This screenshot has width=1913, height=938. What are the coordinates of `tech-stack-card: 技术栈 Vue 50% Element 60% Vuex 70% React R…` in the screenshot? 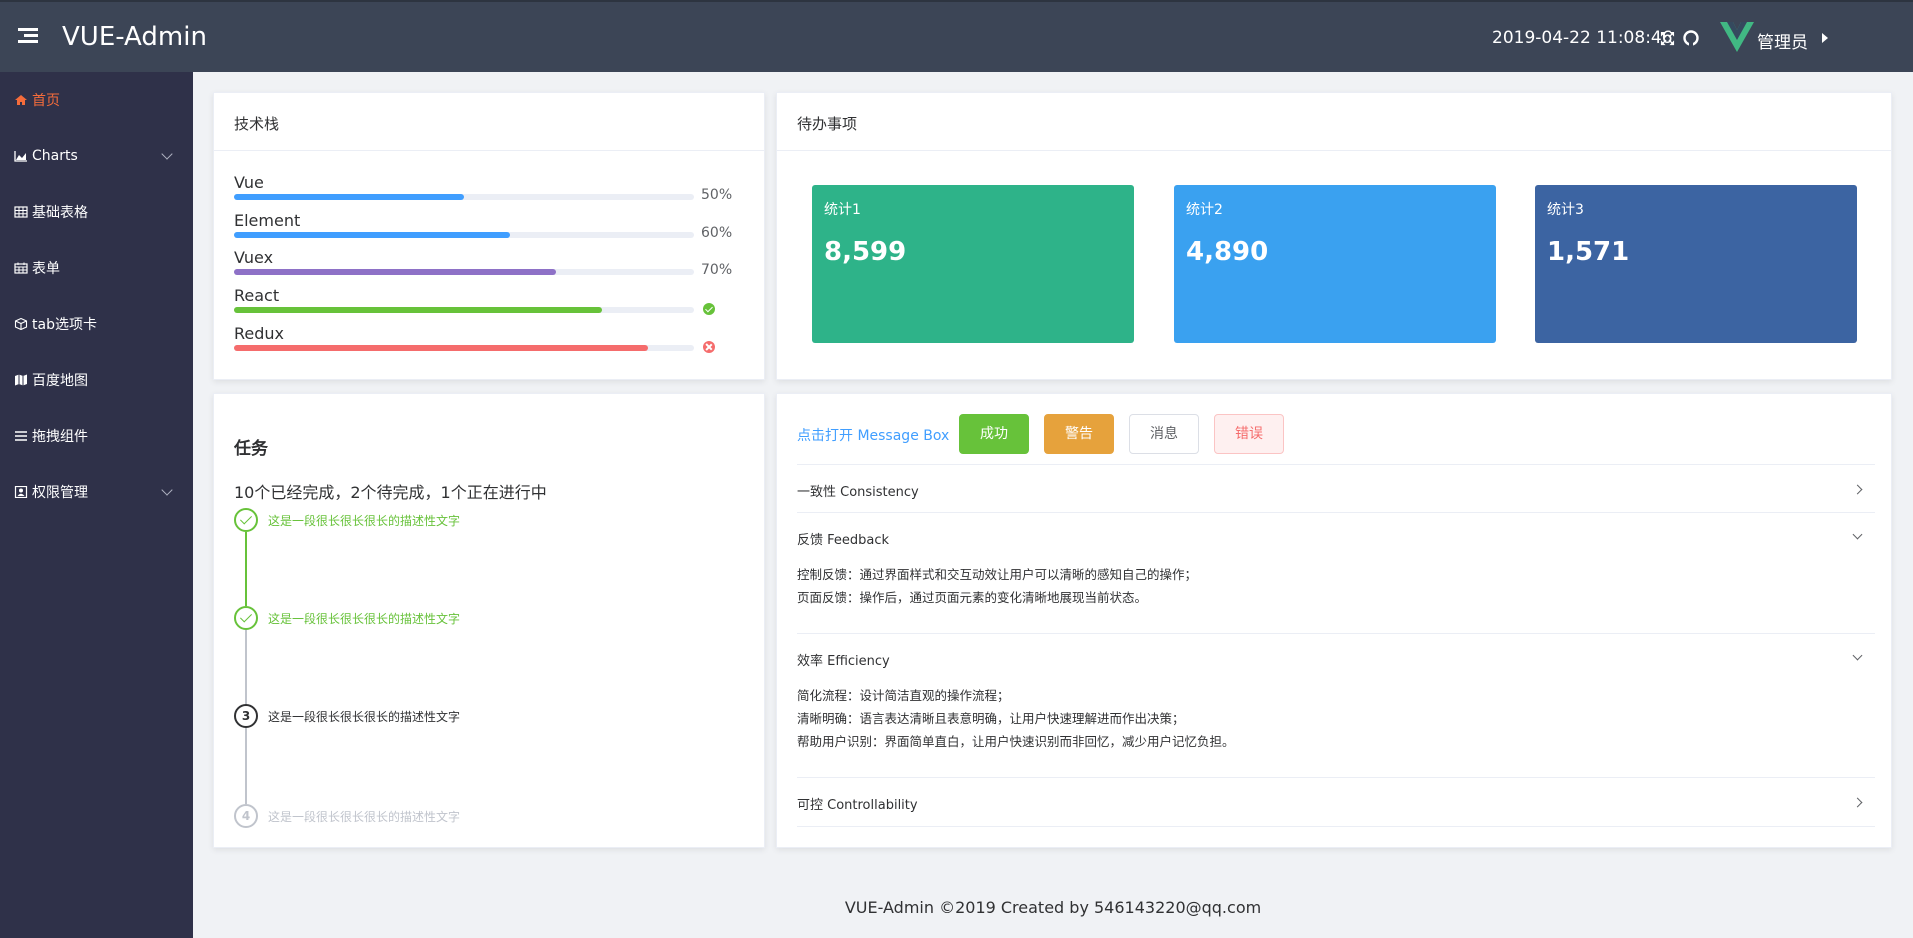 It's located at (489, 236).